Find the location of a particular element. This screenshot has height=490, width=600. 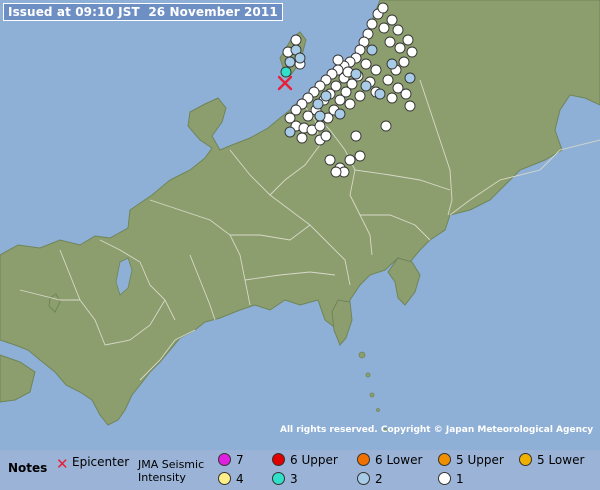

legend-item-6-lower: 6 Lower is located at coordinates (389, 460).